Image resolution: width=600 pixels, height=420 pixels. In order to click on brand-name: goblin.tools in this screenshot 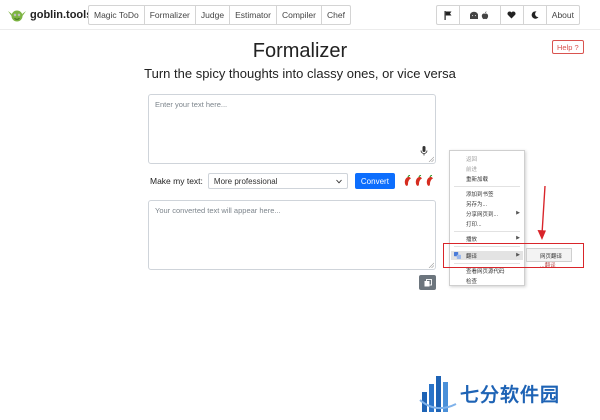, I will do `click(61, 15)`.